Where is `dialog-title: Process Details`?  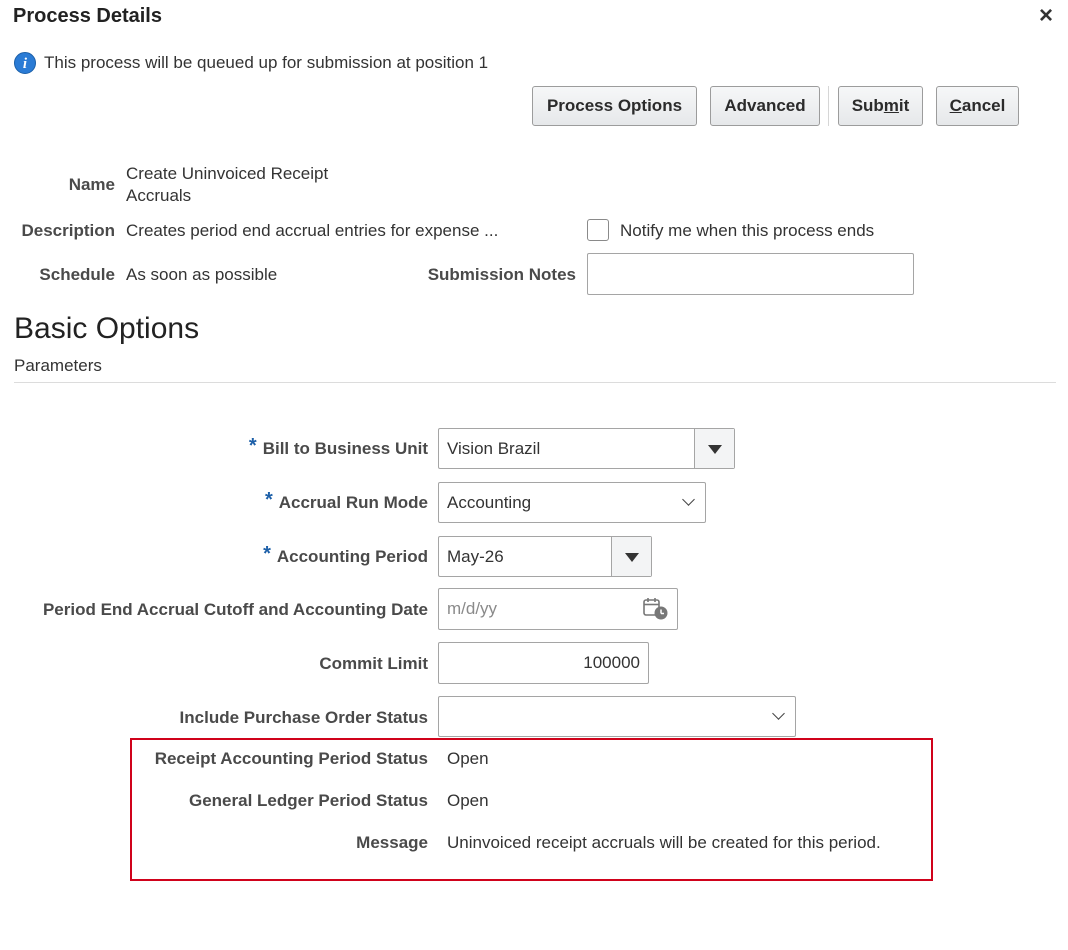
dialog-title: Process Details is located at coordinates (87, 16).